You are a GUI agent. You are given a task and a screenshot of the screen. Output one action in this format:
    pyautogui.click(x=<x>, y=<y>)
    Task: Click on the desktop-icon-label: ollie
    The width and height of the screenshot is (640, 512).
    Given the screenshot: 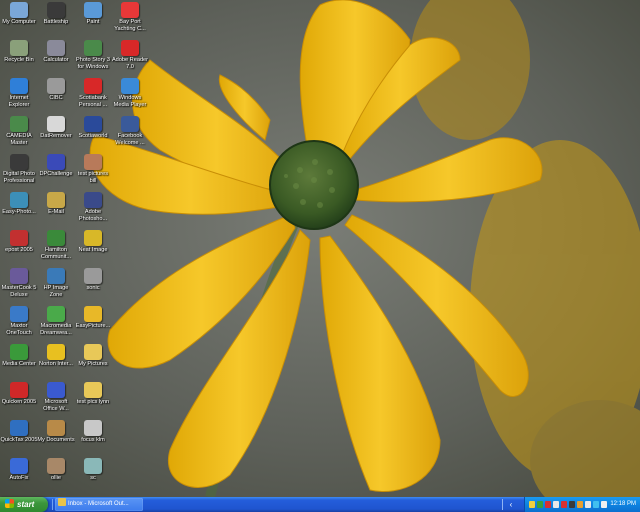 What is the action you would take?
    pyautogui.click(x=56, y=478)
    